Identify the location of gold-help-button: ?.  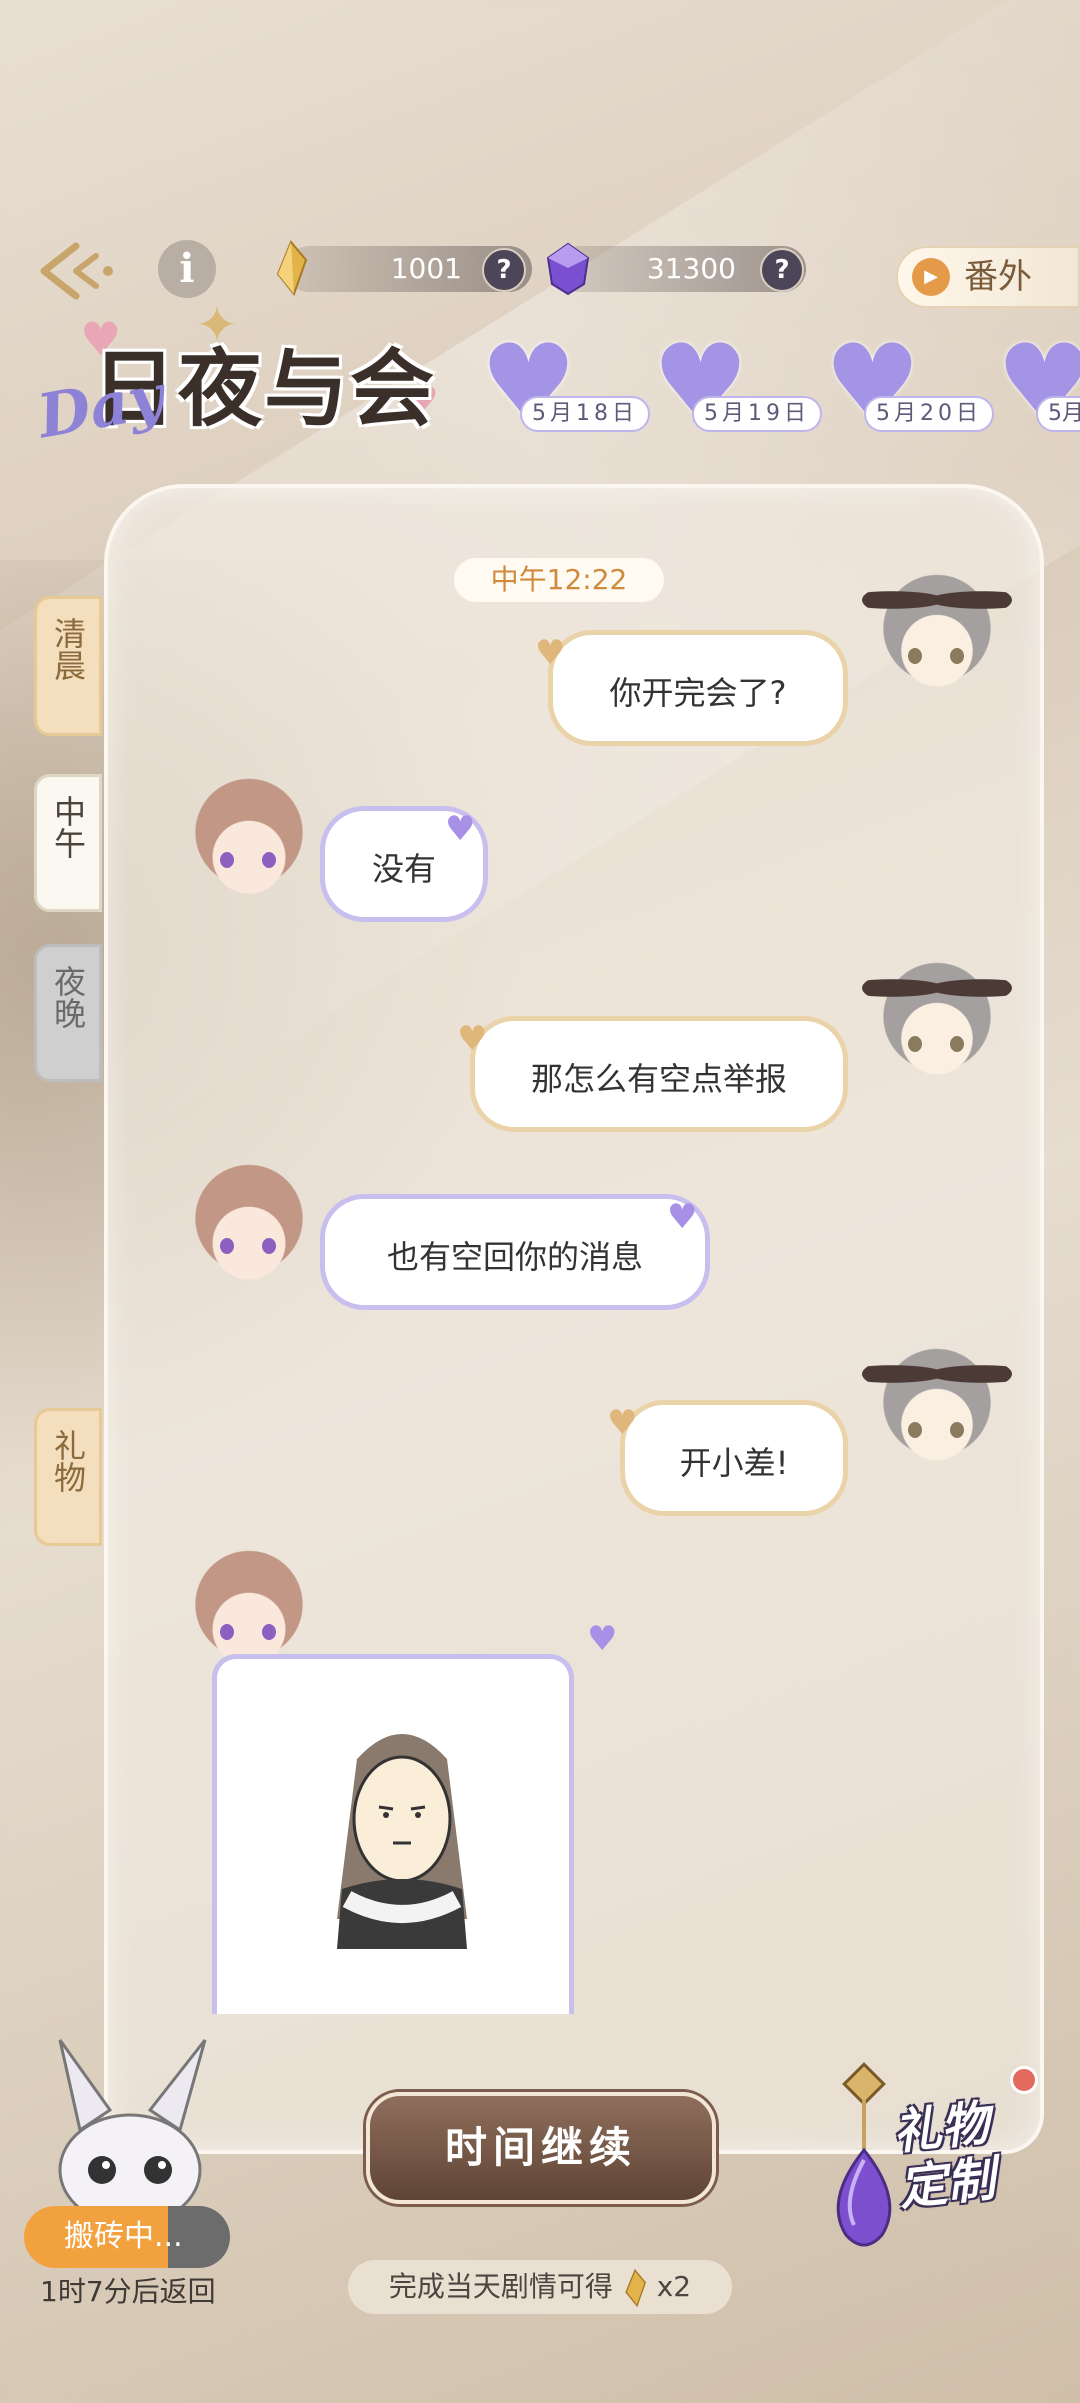
(504, 270).